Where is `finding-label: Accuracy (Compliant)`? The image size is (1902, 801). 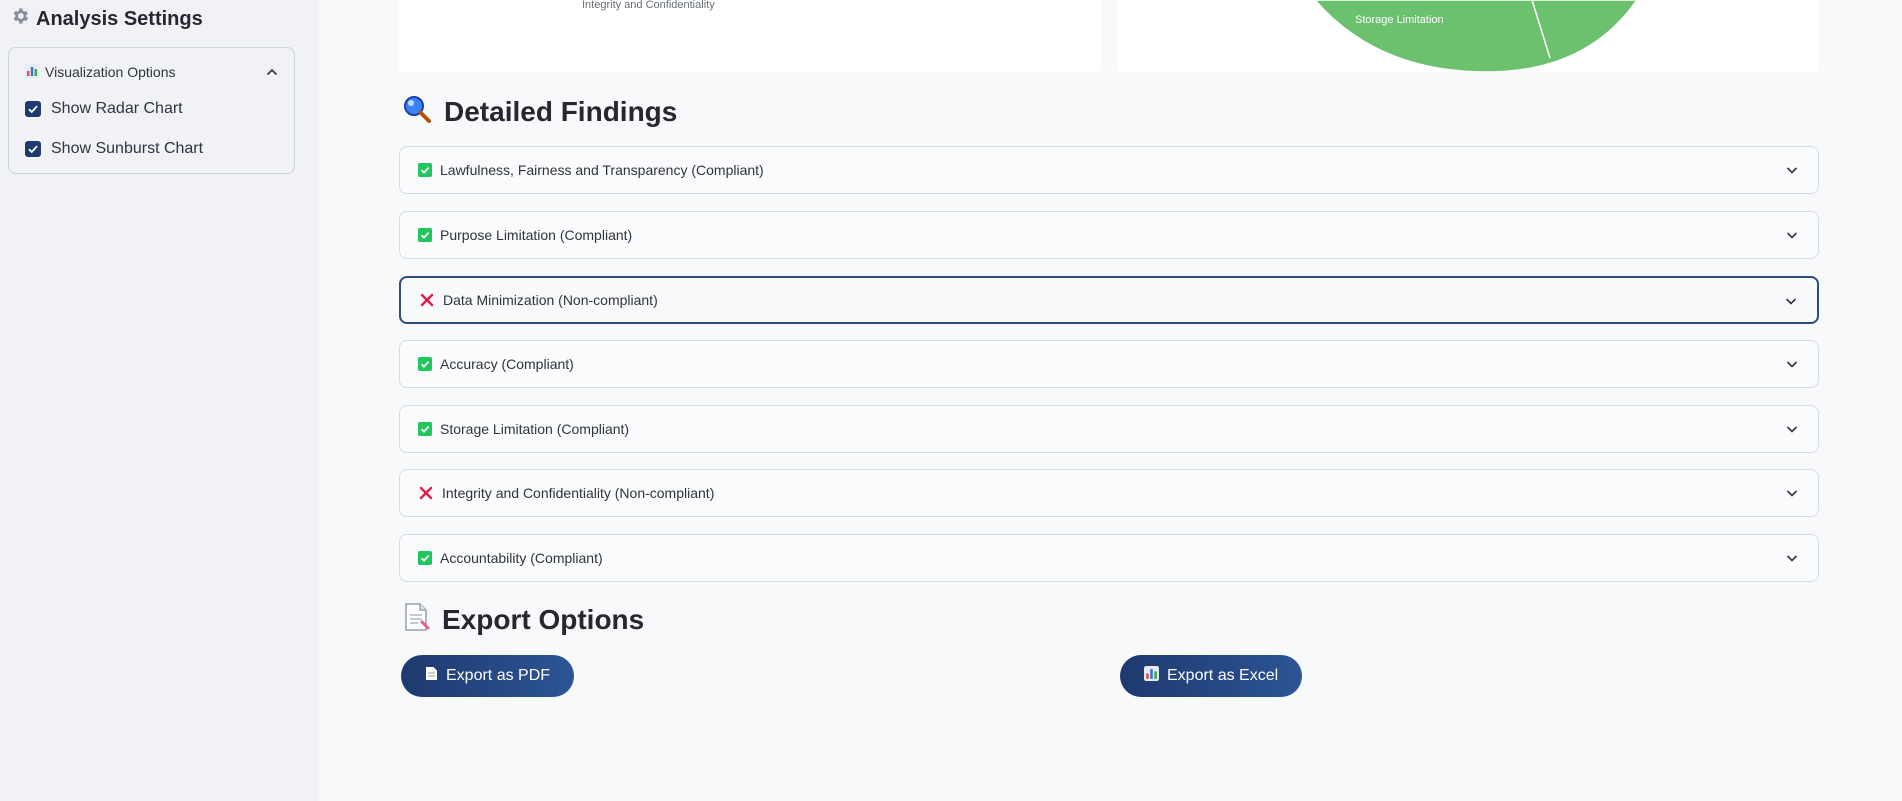
finding-label: Accuracy (Compliant) is located at coordinates (507, 364).